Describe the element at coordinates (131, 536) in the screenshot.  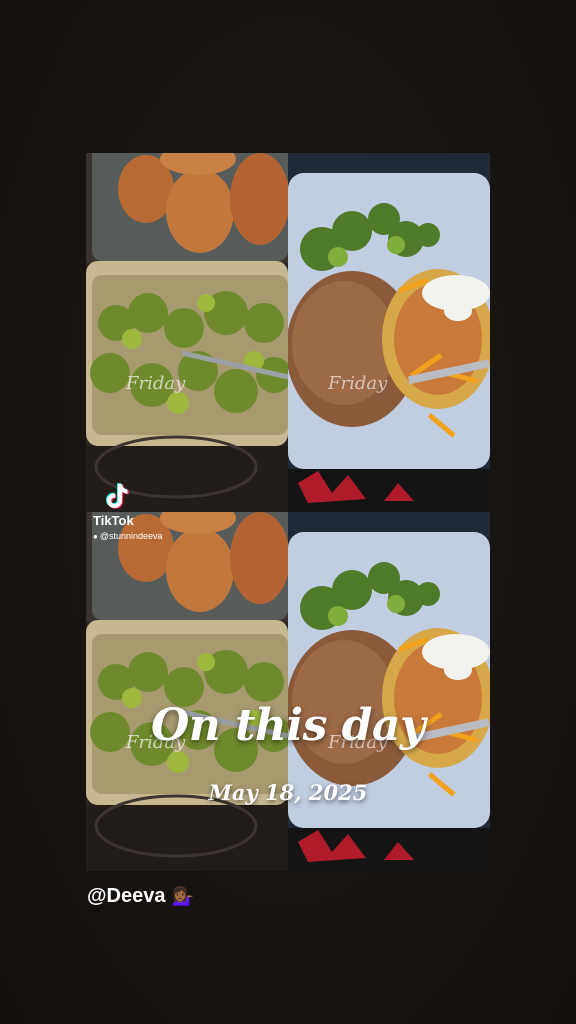
I see `tiktok-username-text: @stunnindeeva` at that location.